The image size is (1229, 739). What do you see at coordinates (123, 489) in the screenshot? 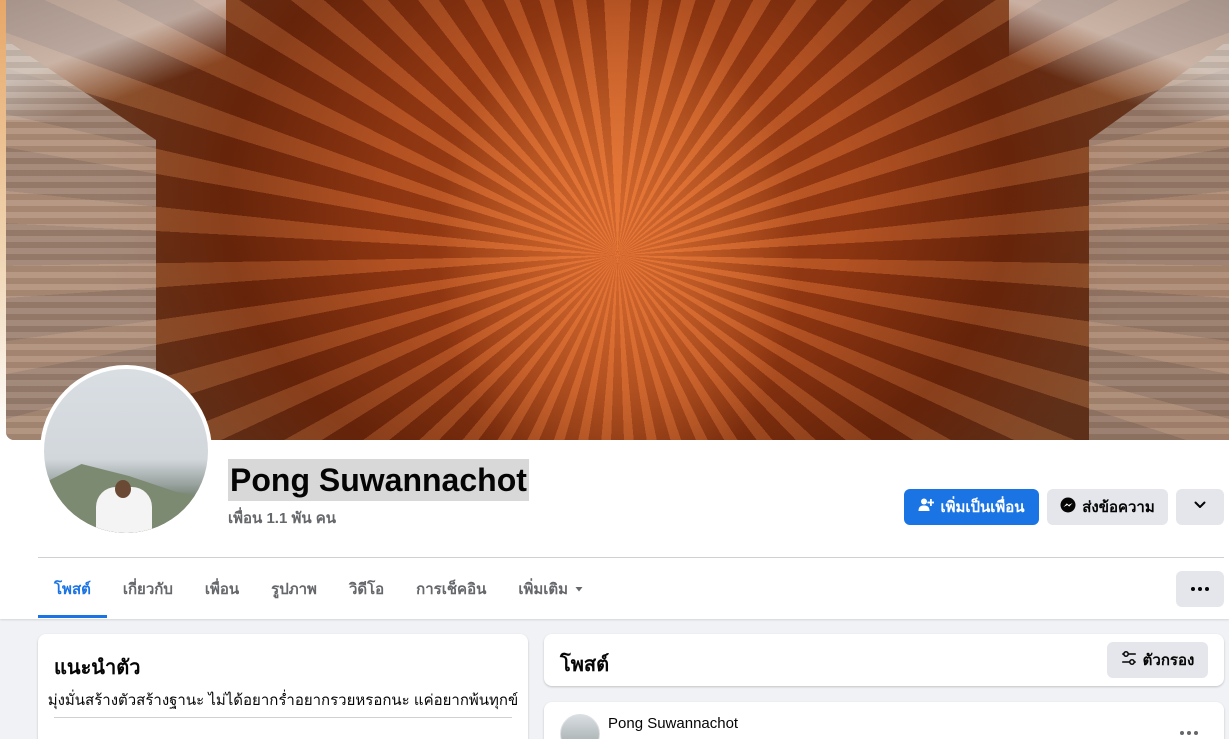
I see `avatar-head` at bounding box center [123, 489].